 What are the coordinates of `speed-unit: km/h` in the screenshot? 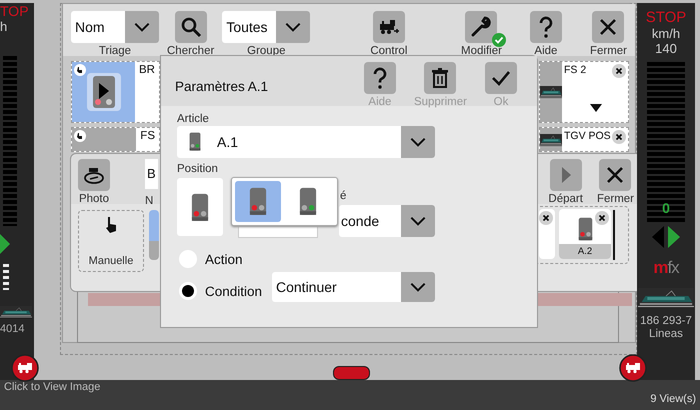 It's located at (666, 33).